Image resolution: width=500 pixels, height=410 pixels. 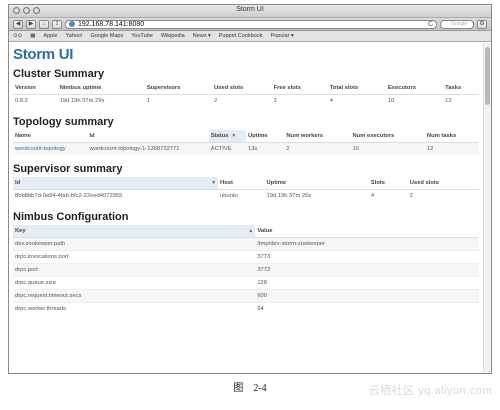 I want to click on table-row: 0.8.2 19d 19h 37m 29s 1 2 2 4 10 12, so click(x=246, y=101).